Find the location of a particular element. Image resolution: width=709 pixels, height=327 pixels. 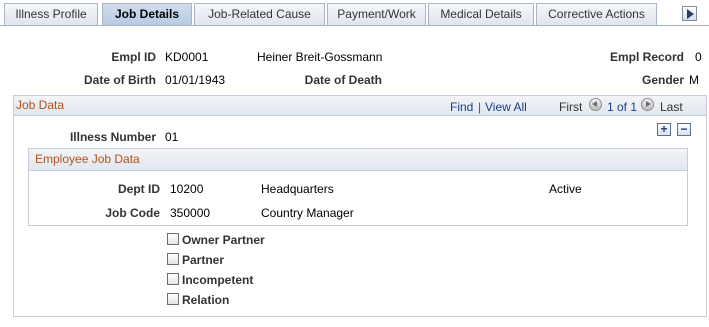

employee-job-data-header: Employee Job Data is located at coordinates (358, 160).